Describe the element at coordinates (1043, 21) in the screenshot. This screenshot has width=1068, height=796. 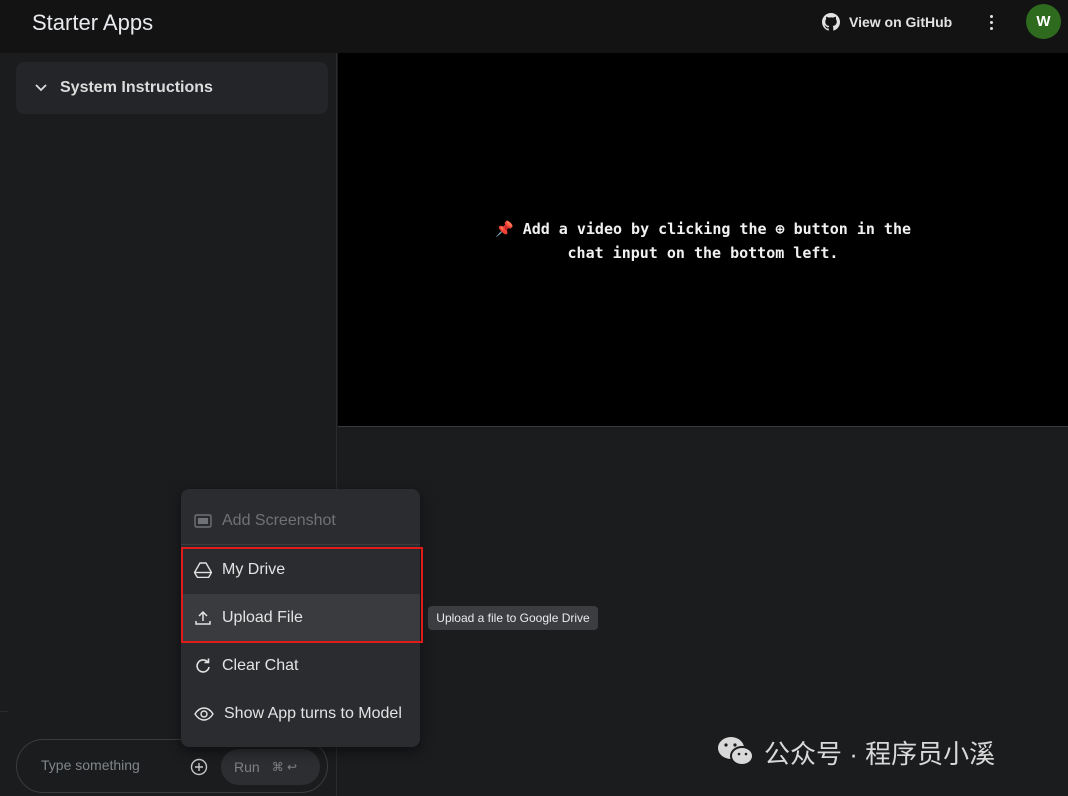
I see `avatar: W` at that location.